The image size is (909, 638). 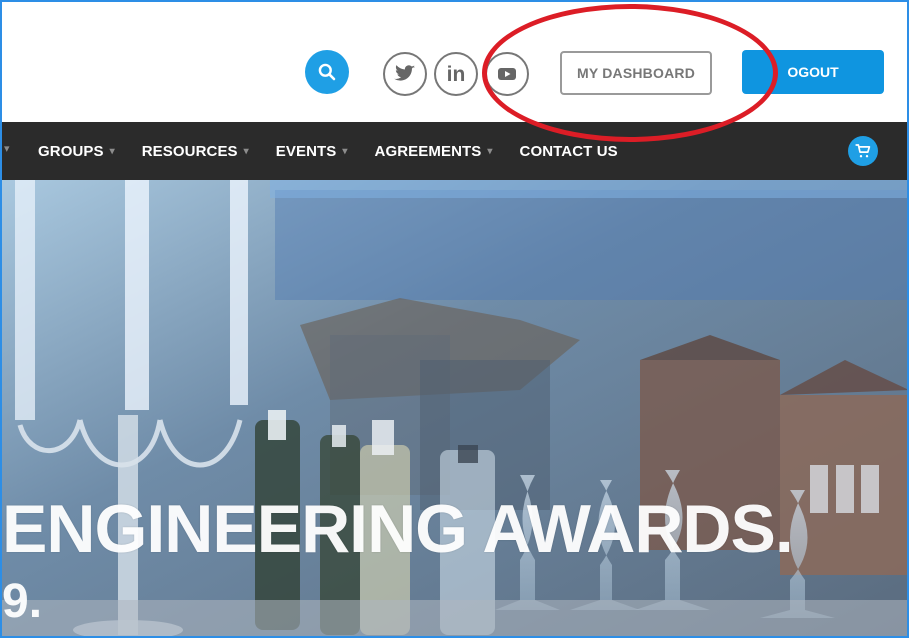 I want to click on nav-prefix-chevron: ▾, so click(x=7, y=149).